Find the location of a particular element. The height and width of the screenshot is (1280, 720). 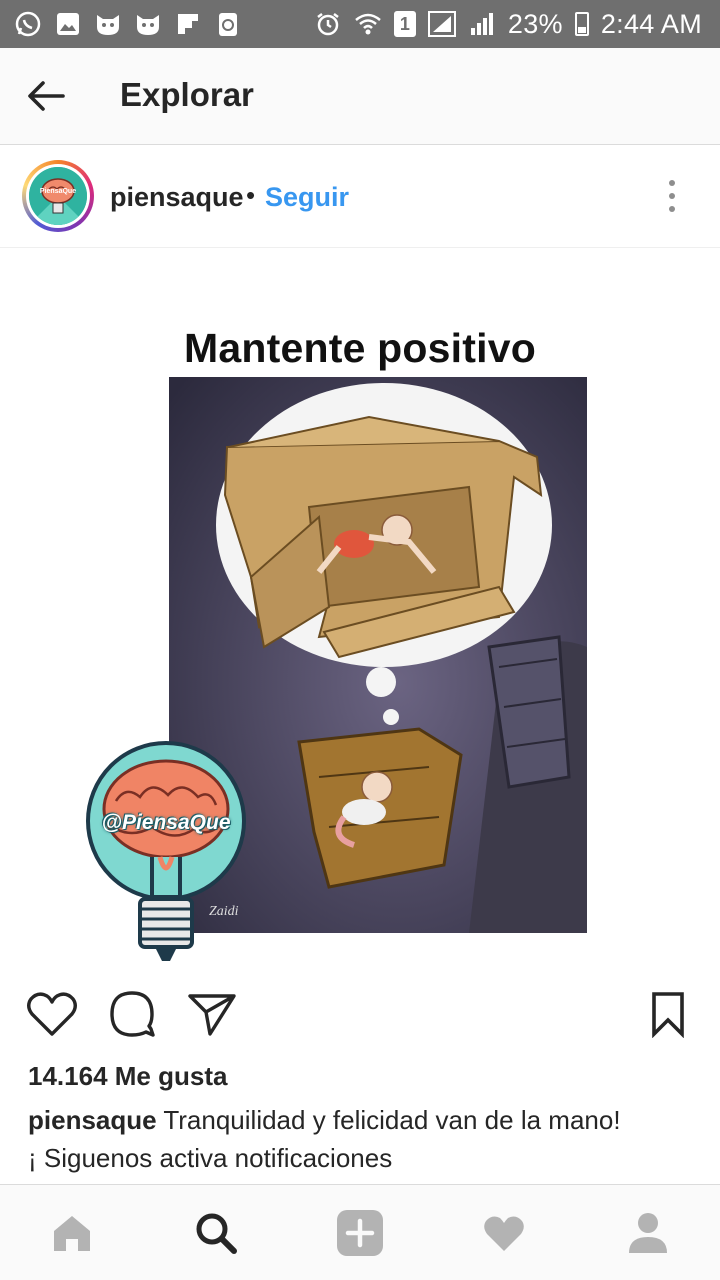

battery-icon is located at coordinates (581, 24).